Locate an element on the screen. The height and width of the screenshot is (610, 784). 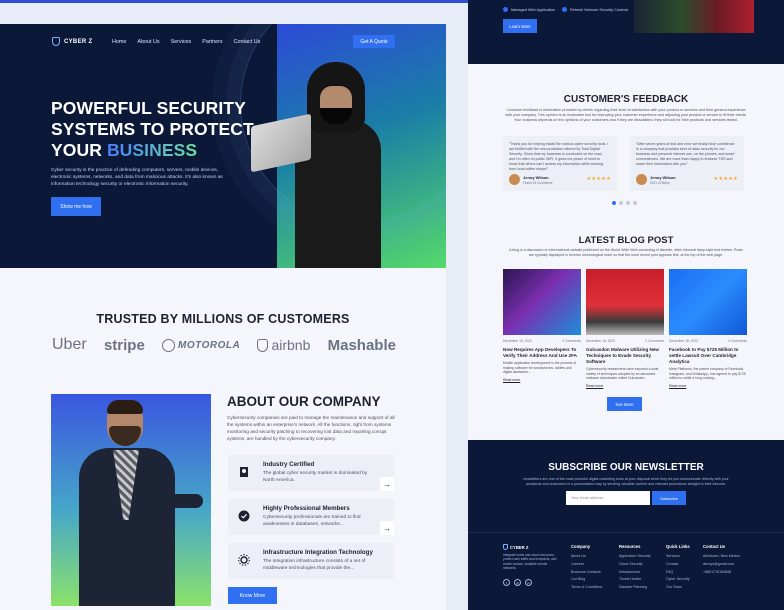
mashable-logo: Mashable is located at coordinates (361, 345).